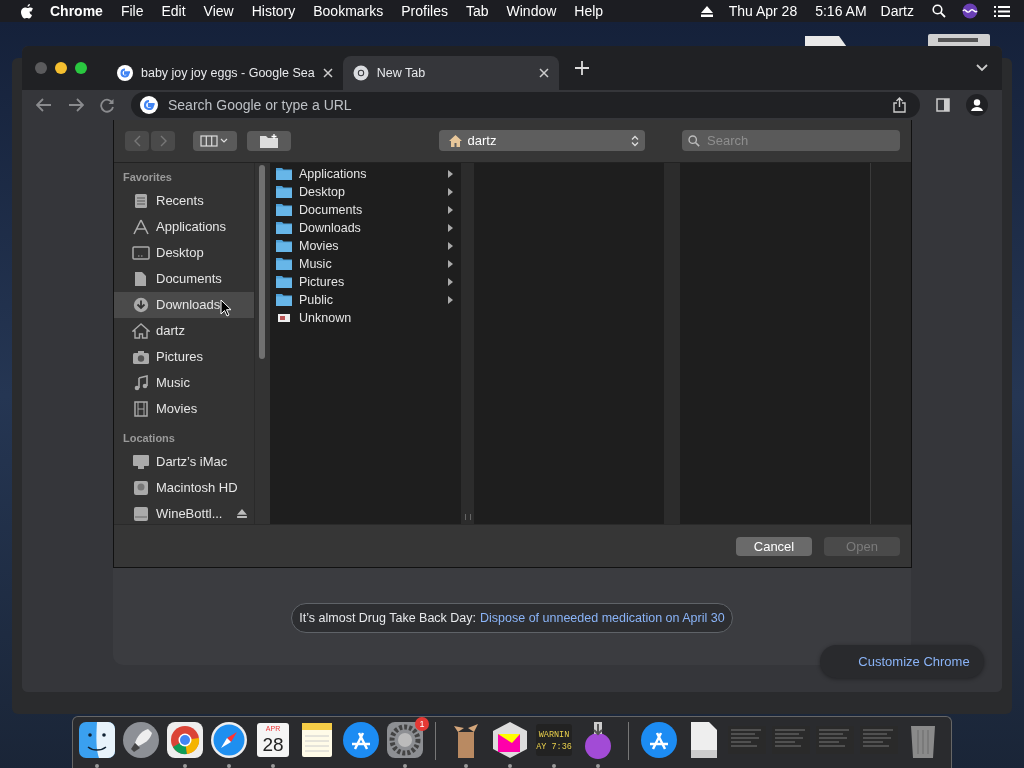 Image resolution: width=1024 pixels, height=768 pixels. What do you see at coordinates (137, 140) in the screenshot?
I see `chevron-left-icon` at bounding box center [137, 140].